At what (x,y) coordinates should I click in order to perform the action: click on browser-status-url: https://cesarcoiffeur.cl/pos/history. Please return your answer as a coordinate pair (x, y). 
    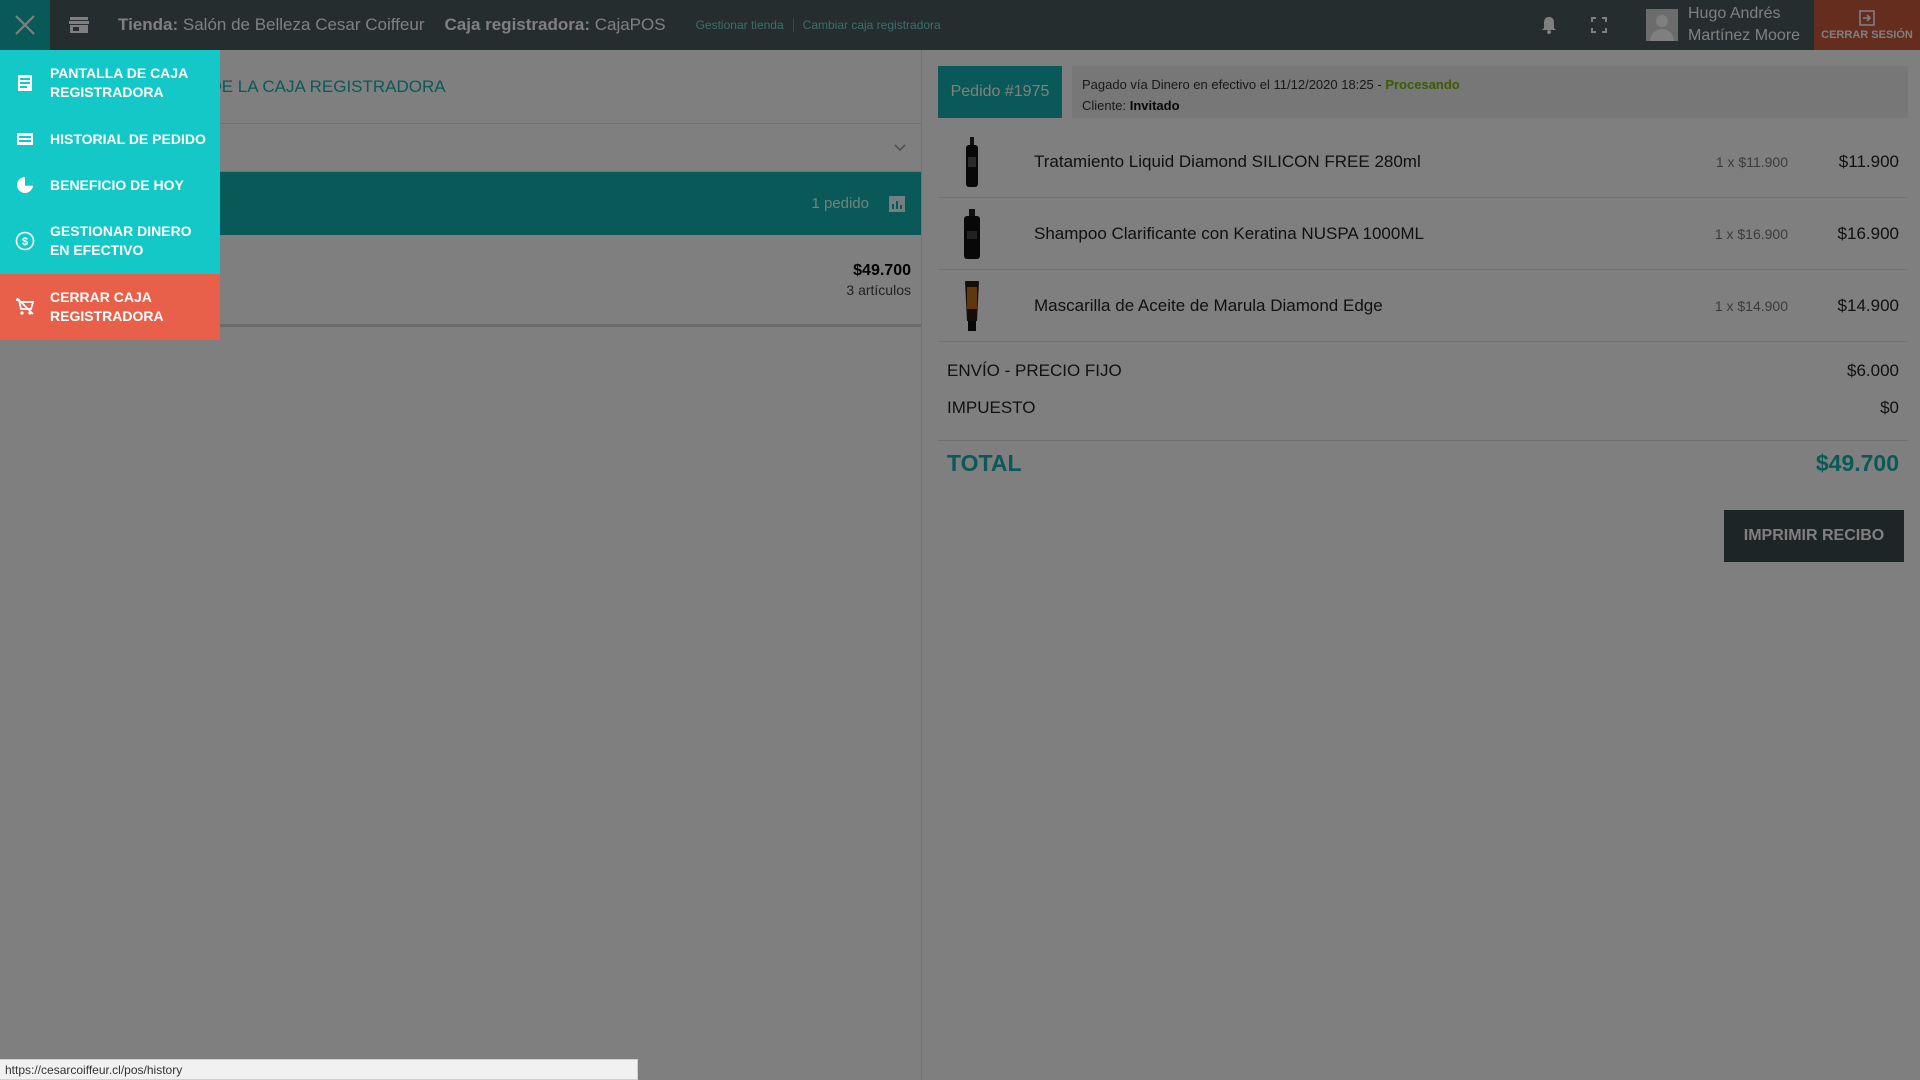
    Looking at the image, I should click on (319, 1069).